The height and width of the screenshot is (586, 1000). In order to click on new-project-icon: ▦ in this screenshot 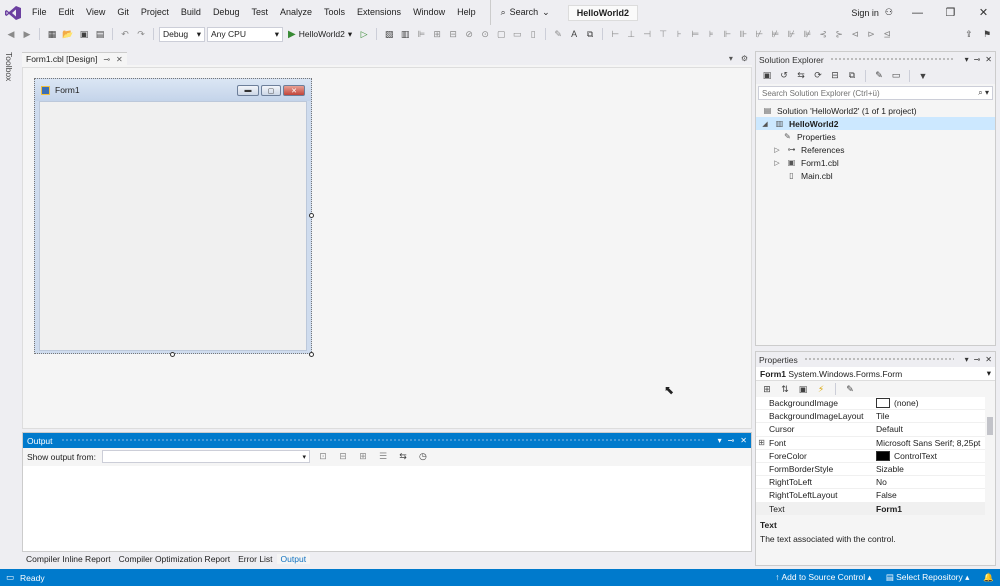, I will do `click(52, 34)`.